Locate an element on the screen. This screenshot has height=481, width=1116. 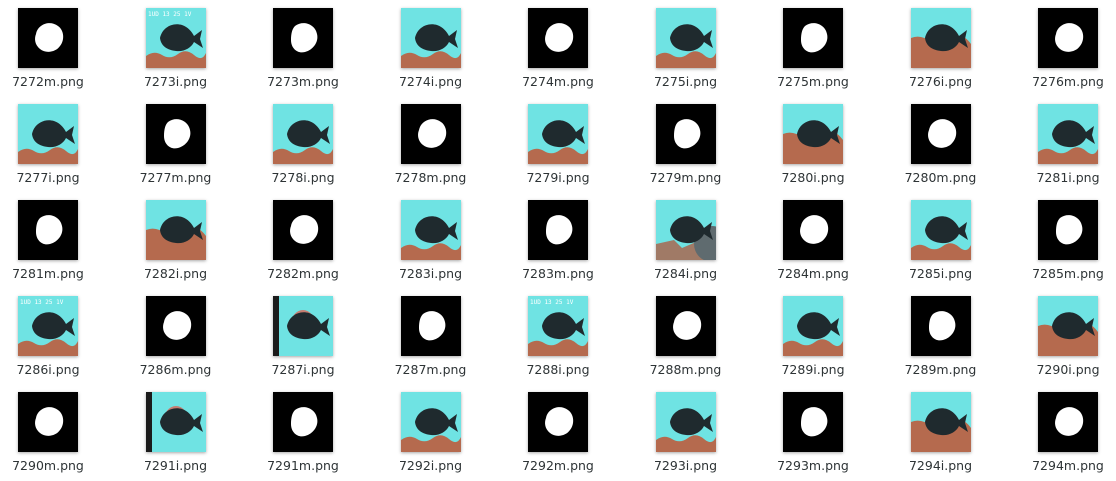
file-item: 7276i.png is located at coordinates (941, 48).